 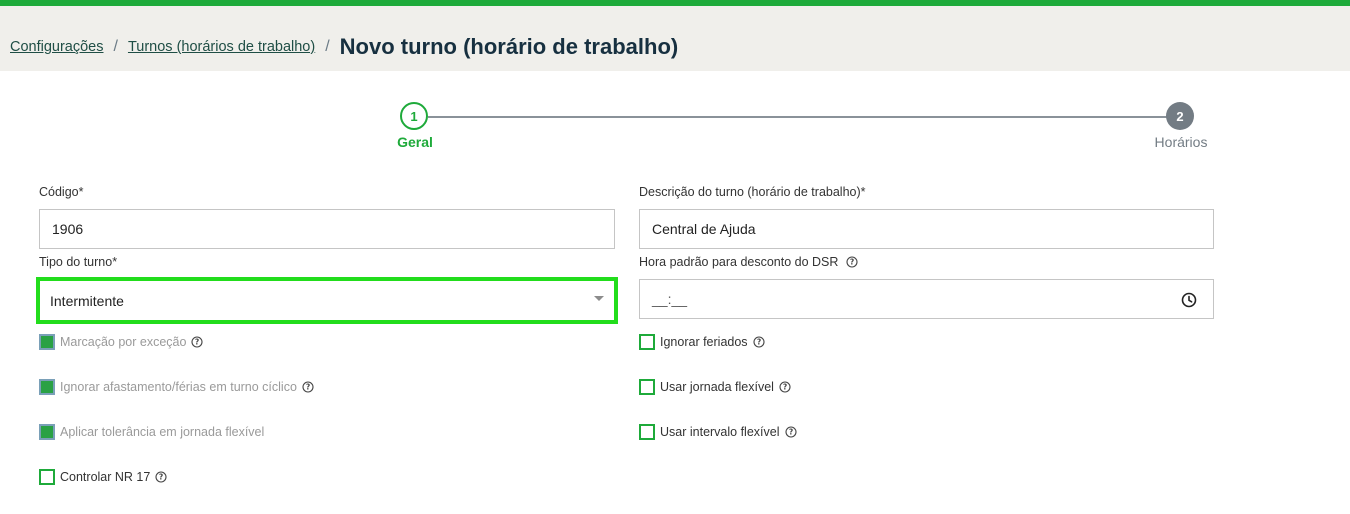 I want to click on checkbox-usar-intervalo-flexivel: Usar intervalo flexível ?, so click(x=718, y=432).